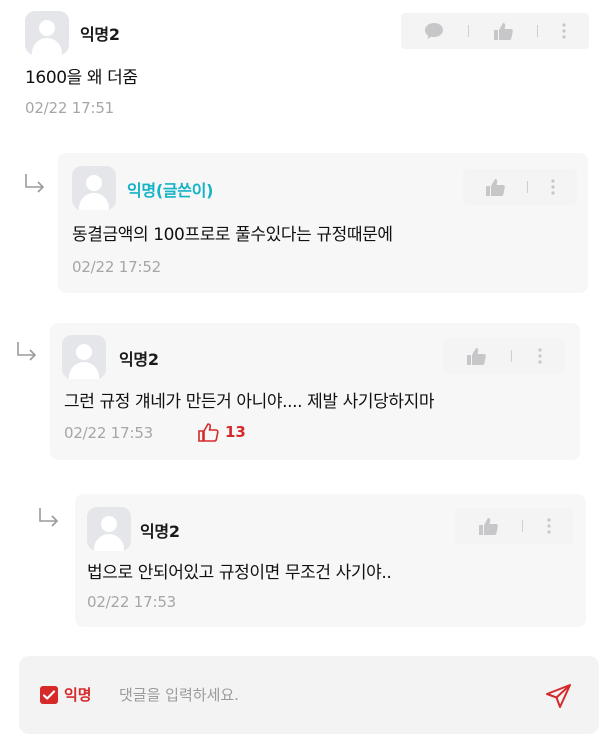 The width and height of the screenshot is (600, 741). I want to click on checkbox-icon, so click(49, 695).